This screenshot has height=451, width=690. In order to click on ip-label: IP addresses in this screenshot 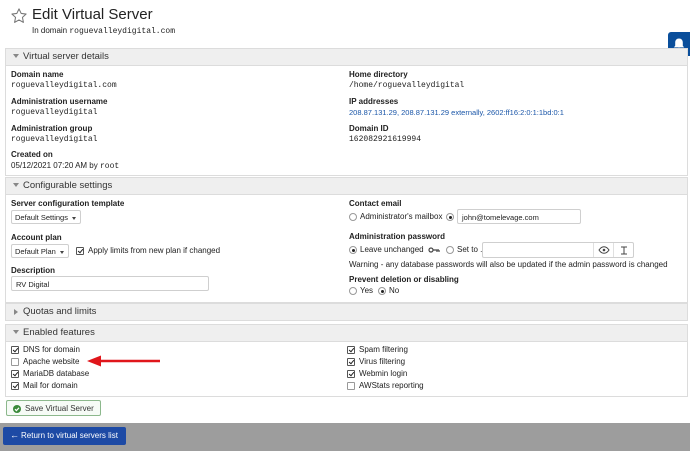, I will do `click(374, 101)`.